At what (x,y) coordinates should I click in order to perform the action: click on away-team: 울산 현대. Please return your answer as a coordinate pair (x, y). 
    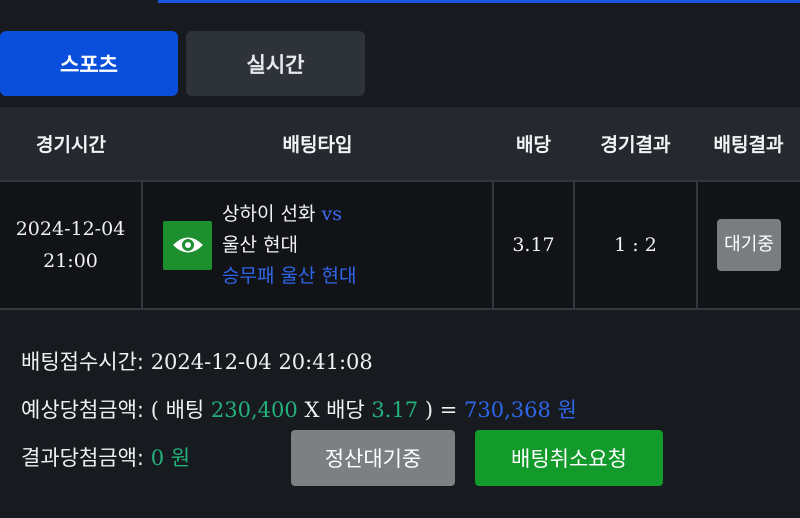
    Looking at the image, I should click on (260, 244).